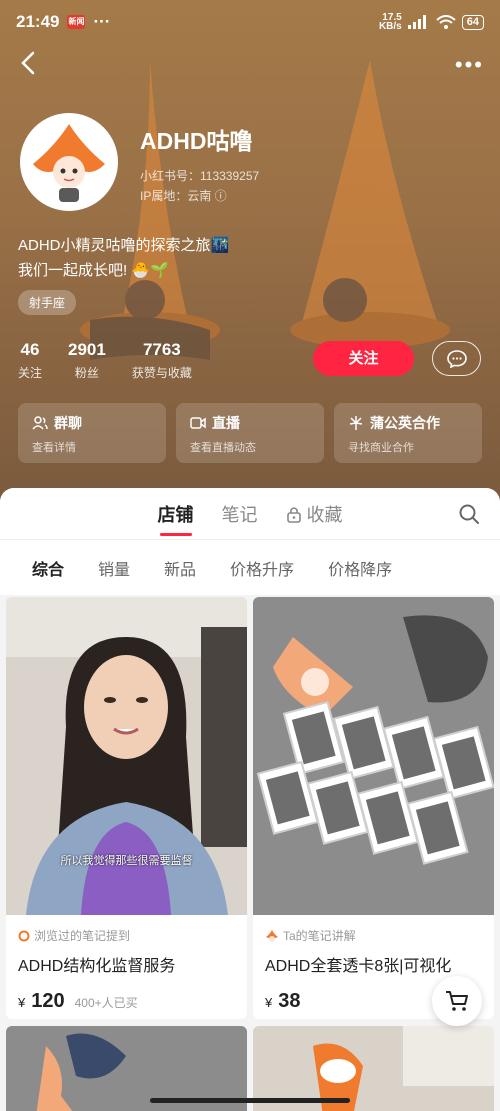  Describe the element at coordinates (390, 26) in the screenshot. I see `net-speed-unit: KB/s` at that location.